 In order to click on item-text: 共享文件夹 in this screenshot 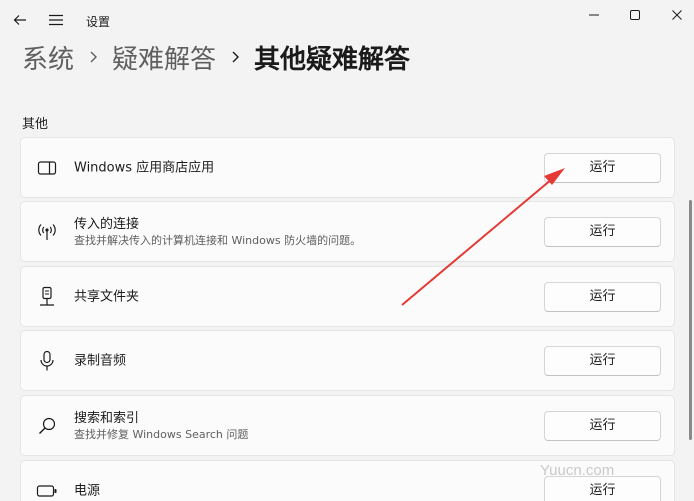, I will do `click(106, 296)`.